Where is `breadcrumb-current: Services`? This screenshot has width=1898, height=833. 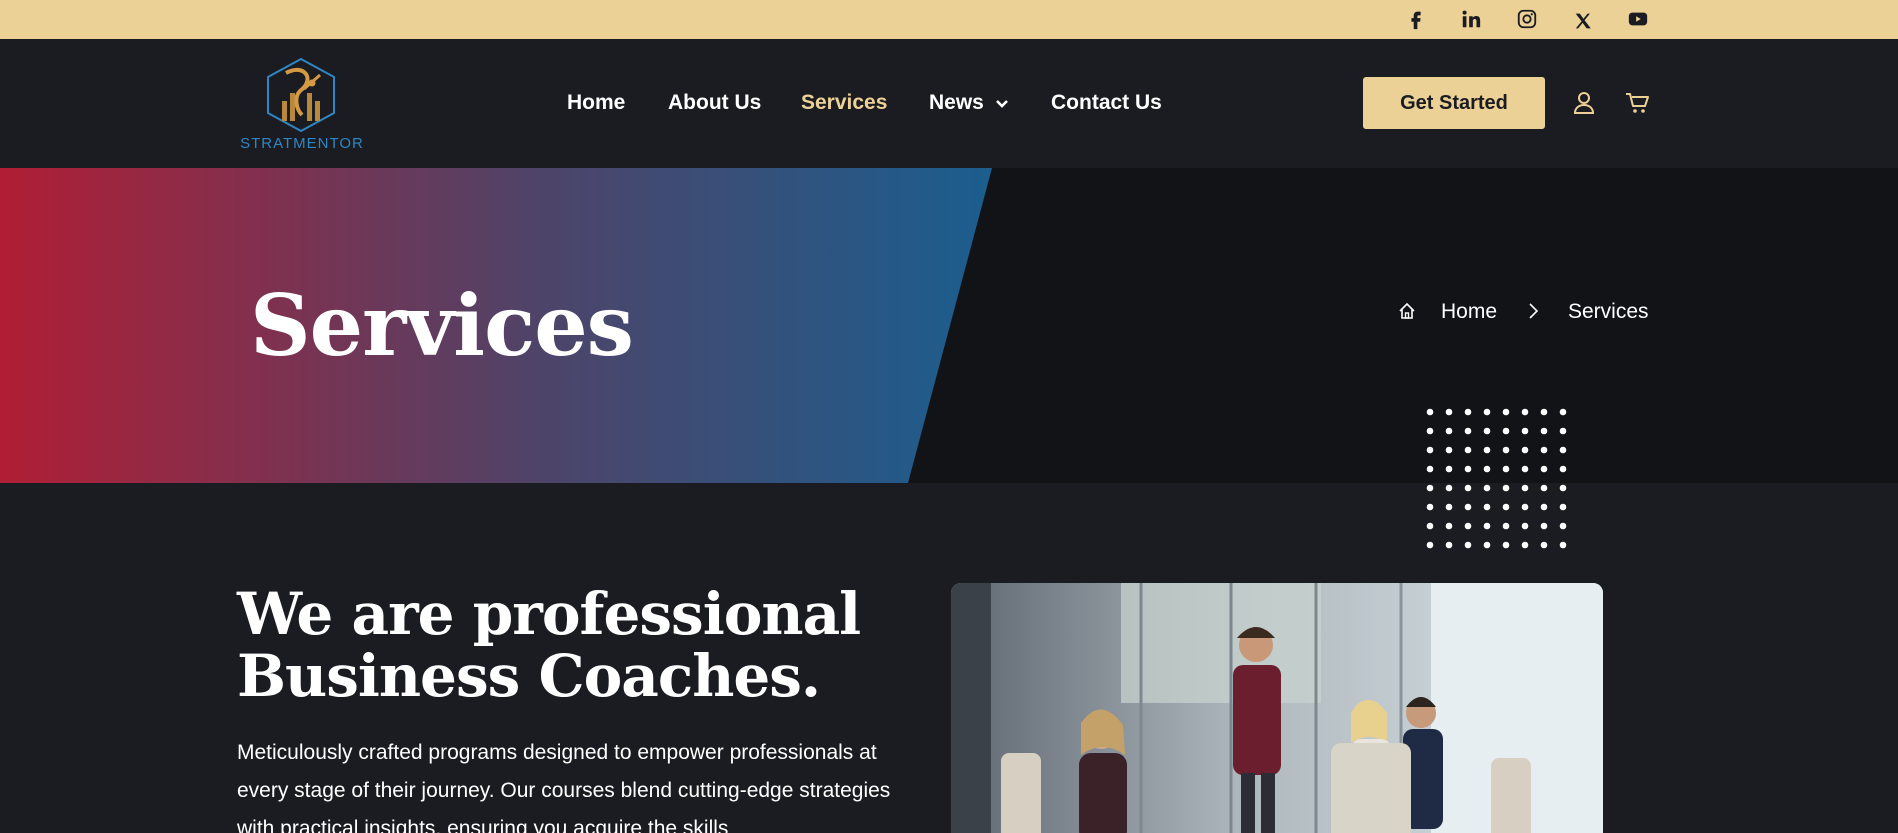
breadcrumb-current: Services is located at coordinates (1608, 311).